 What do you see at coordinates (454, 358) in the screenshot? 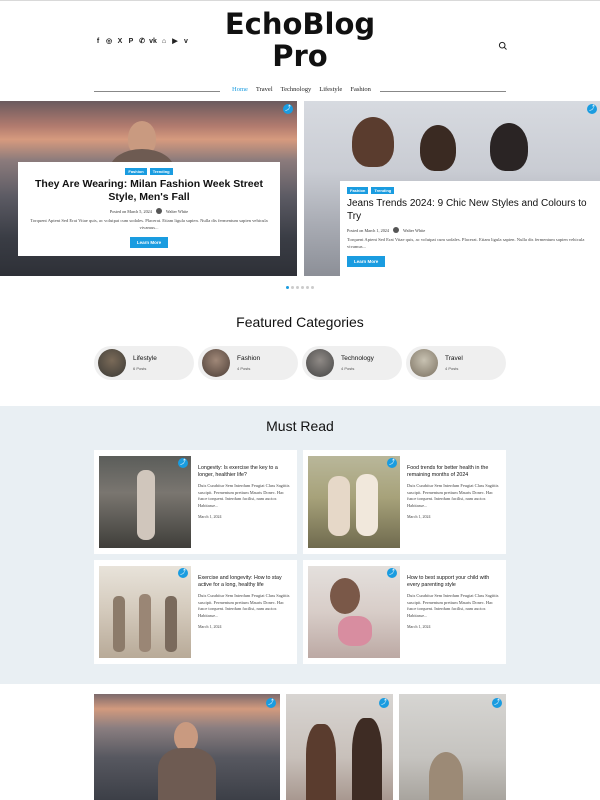
I see `category-name: Travel` at bounding box center [454, 358].